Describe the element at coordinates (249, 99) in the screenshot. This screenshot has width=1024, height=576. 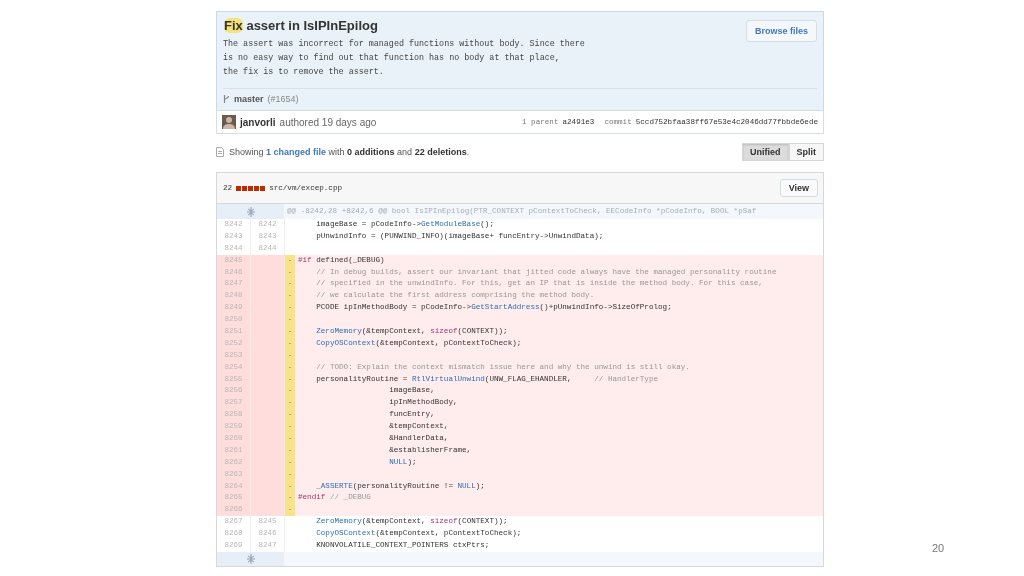
I see `branch-name: master` at that location.